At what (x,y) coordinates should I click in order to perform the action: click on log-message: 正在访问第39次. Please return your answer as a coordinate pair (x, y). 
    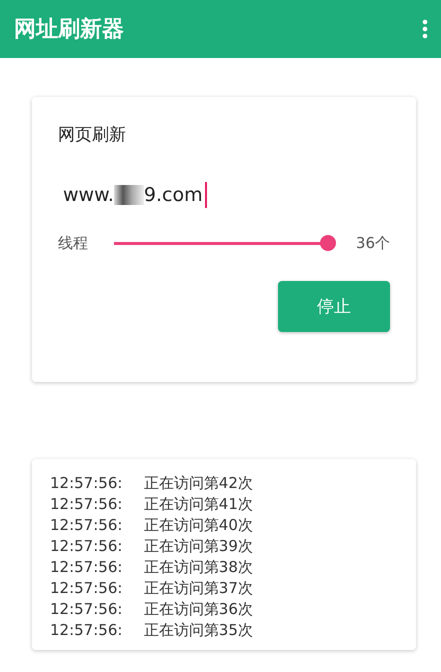
    Looking at the image, I should click on (198, 546).